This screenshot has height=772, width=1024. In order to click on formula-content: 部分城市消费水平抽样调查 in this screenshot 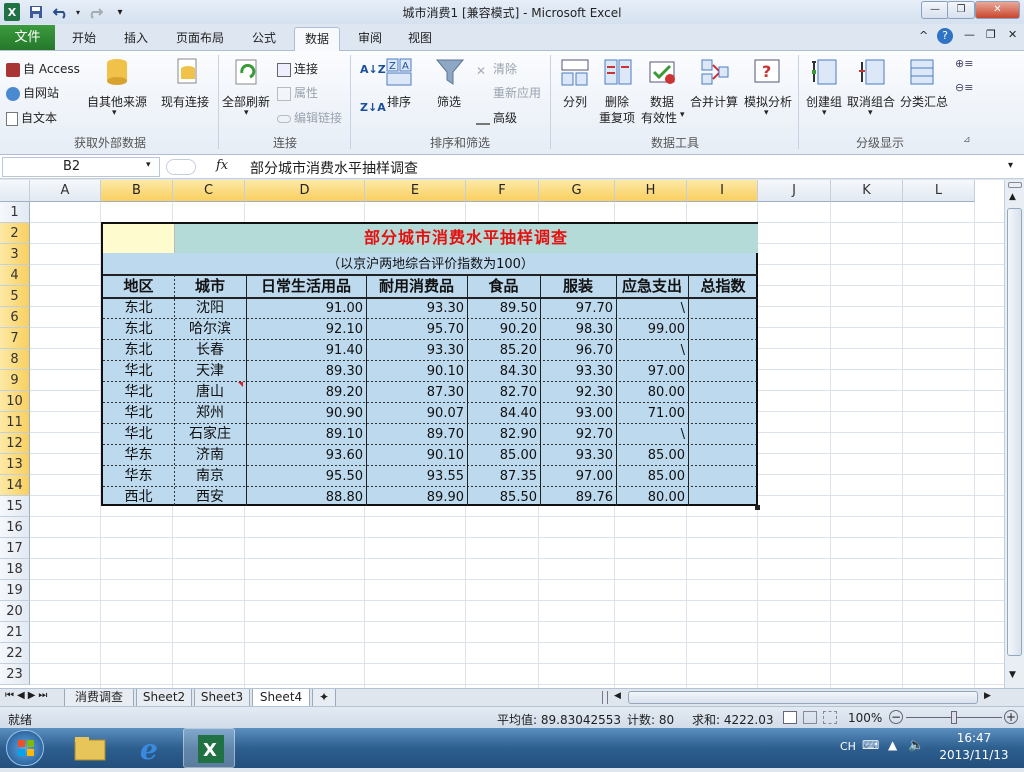, I will do `click(334, 168)`.